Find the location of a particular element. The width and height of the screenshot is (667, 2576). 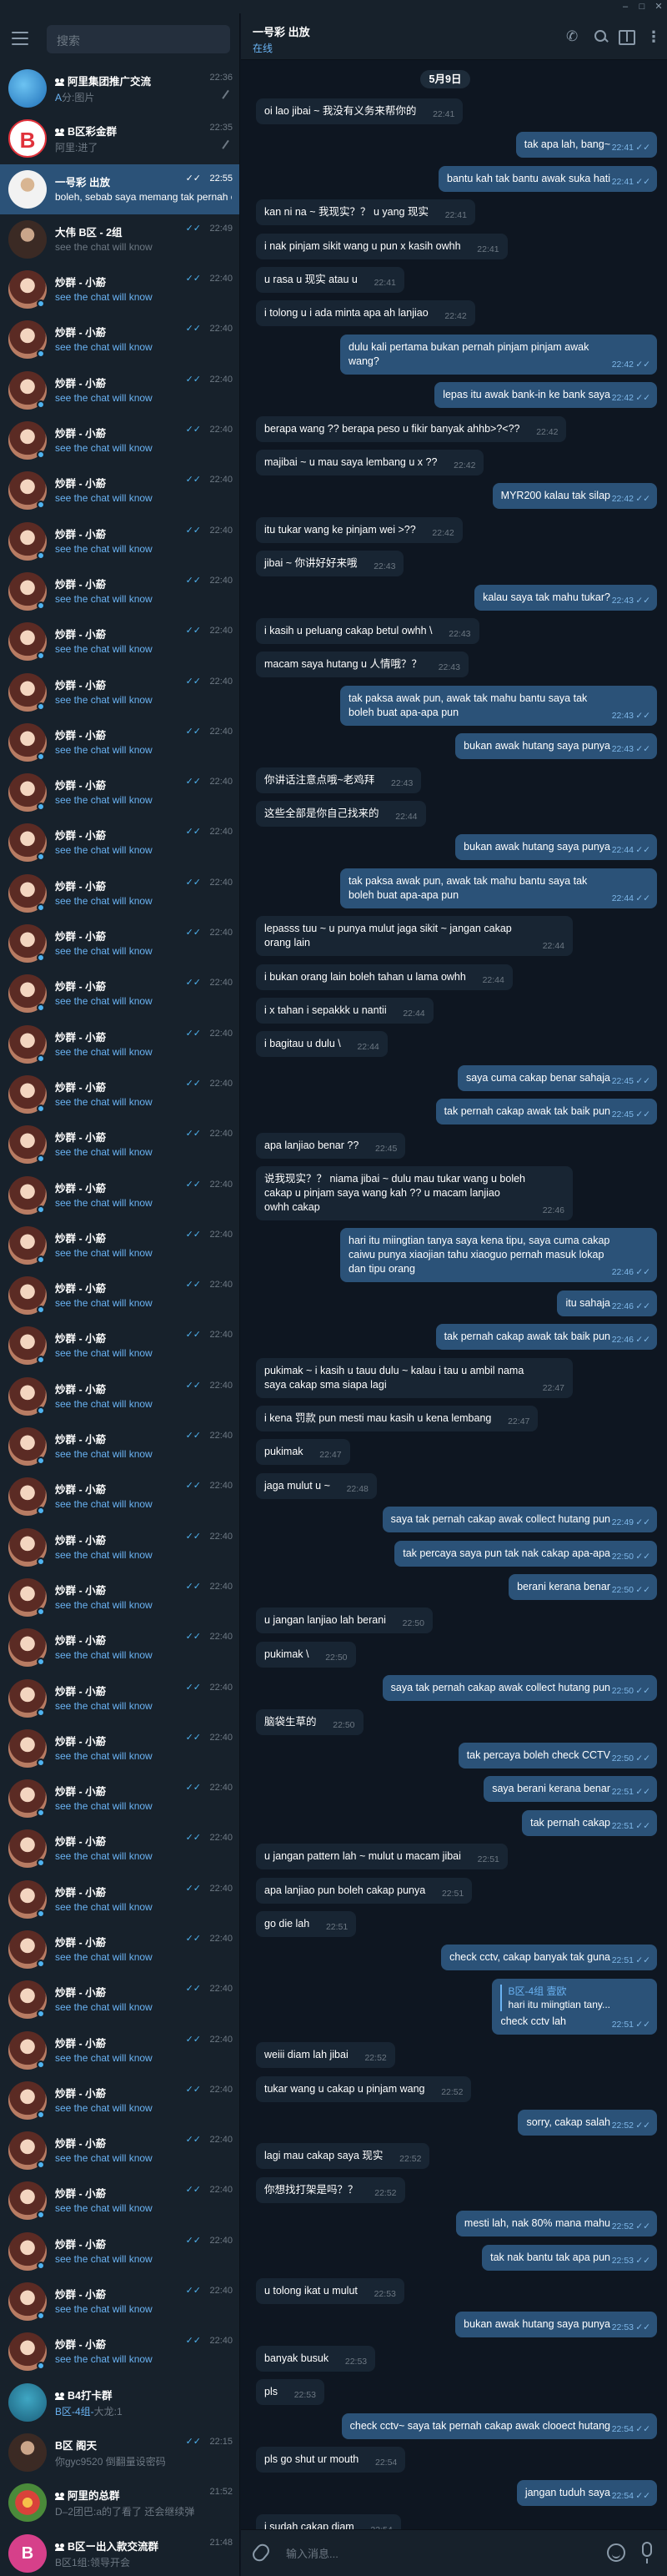

chat-preview: B区1组:领导开会 is located at coordinates (144, 2562).